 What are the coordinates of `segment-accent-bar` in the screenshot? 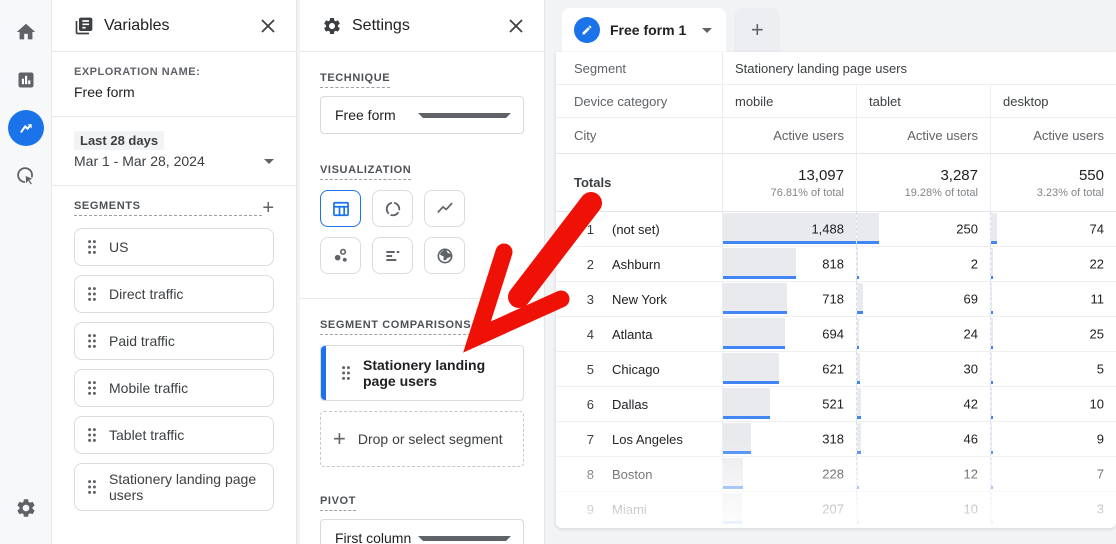 It's located at (323, 373).